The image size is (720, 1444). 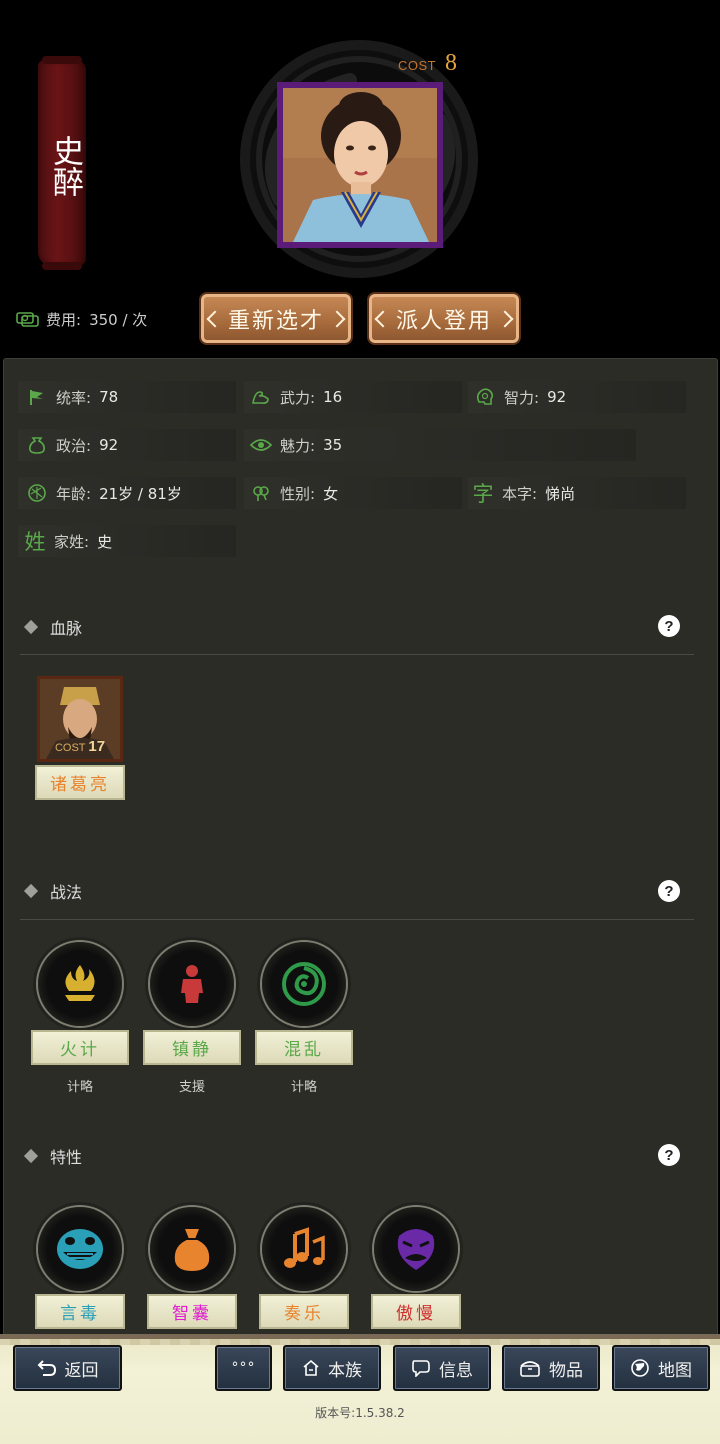 What do you see at coordinates (332, 1368) in the screenshot?
I see `clan-button: 本族` at bounding box center [332, 1368].